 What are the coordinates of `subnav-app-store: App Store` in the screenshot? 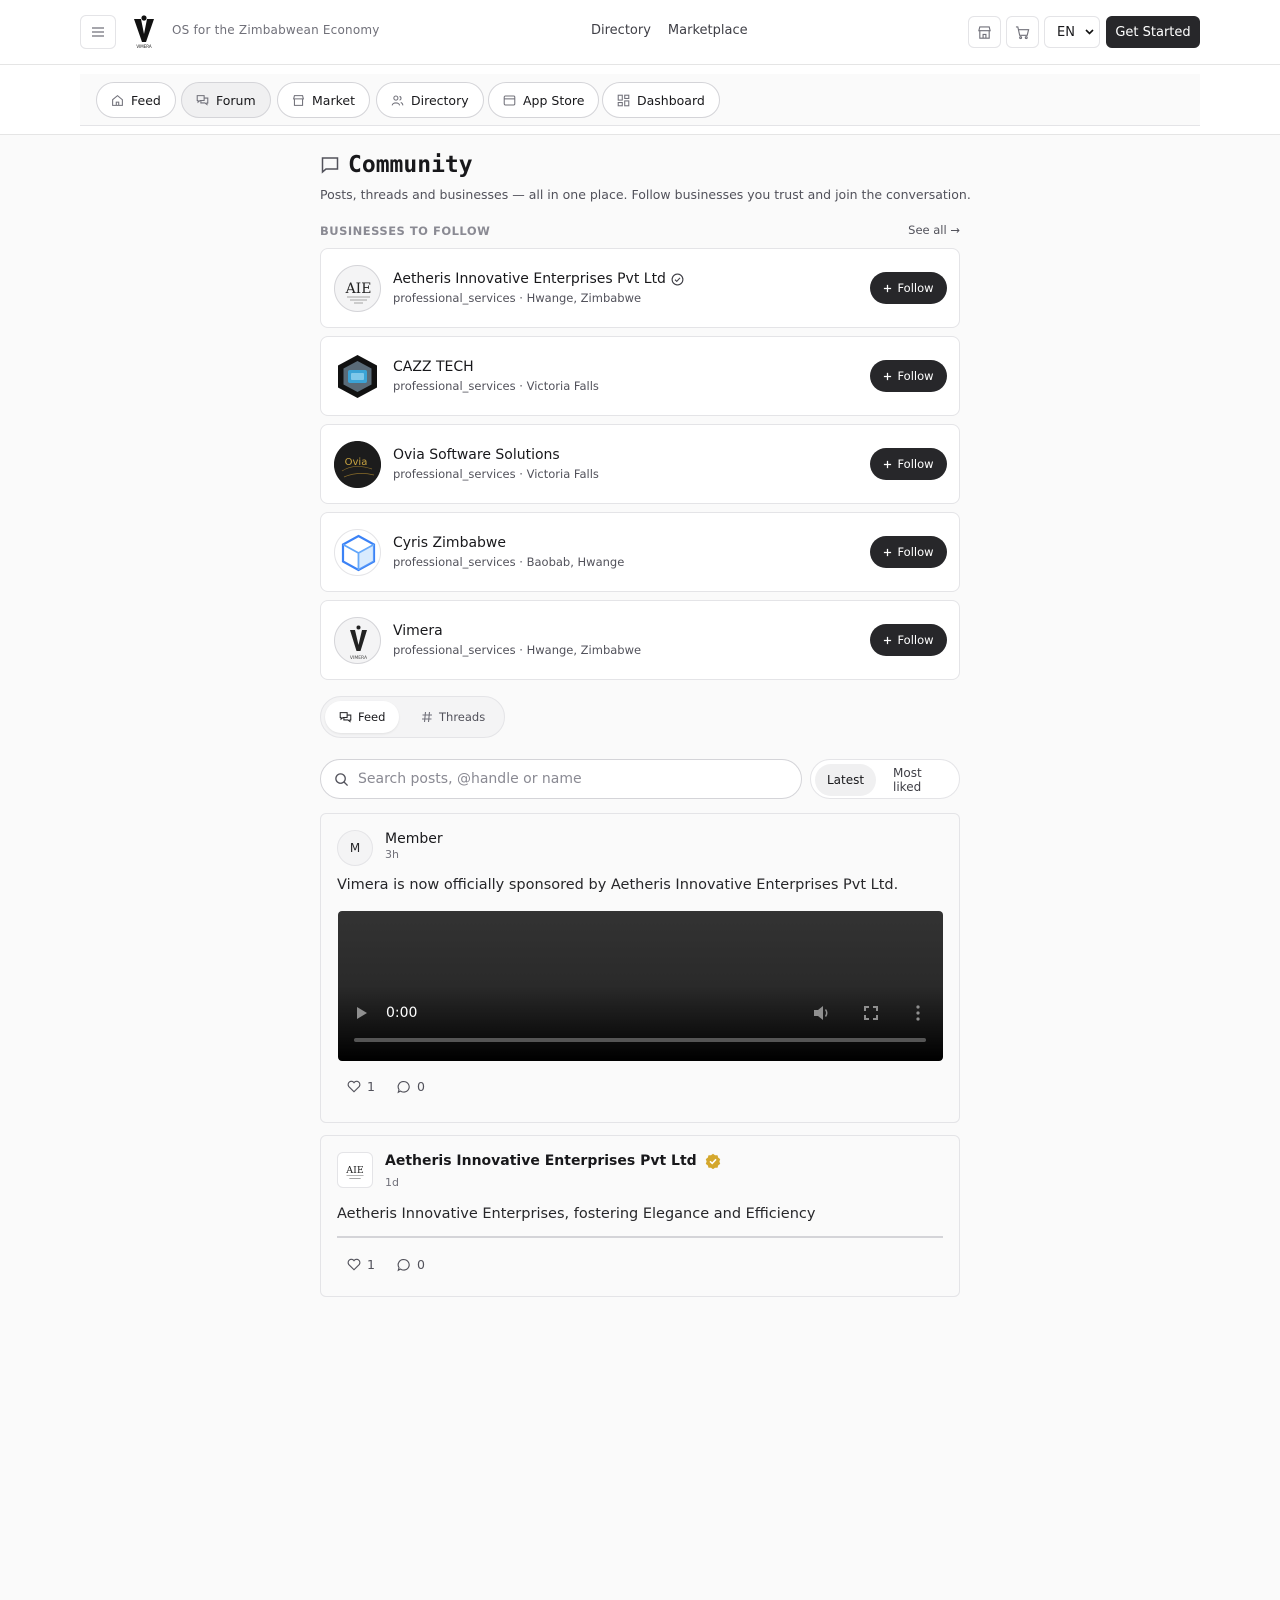 It's located at (544, 100).